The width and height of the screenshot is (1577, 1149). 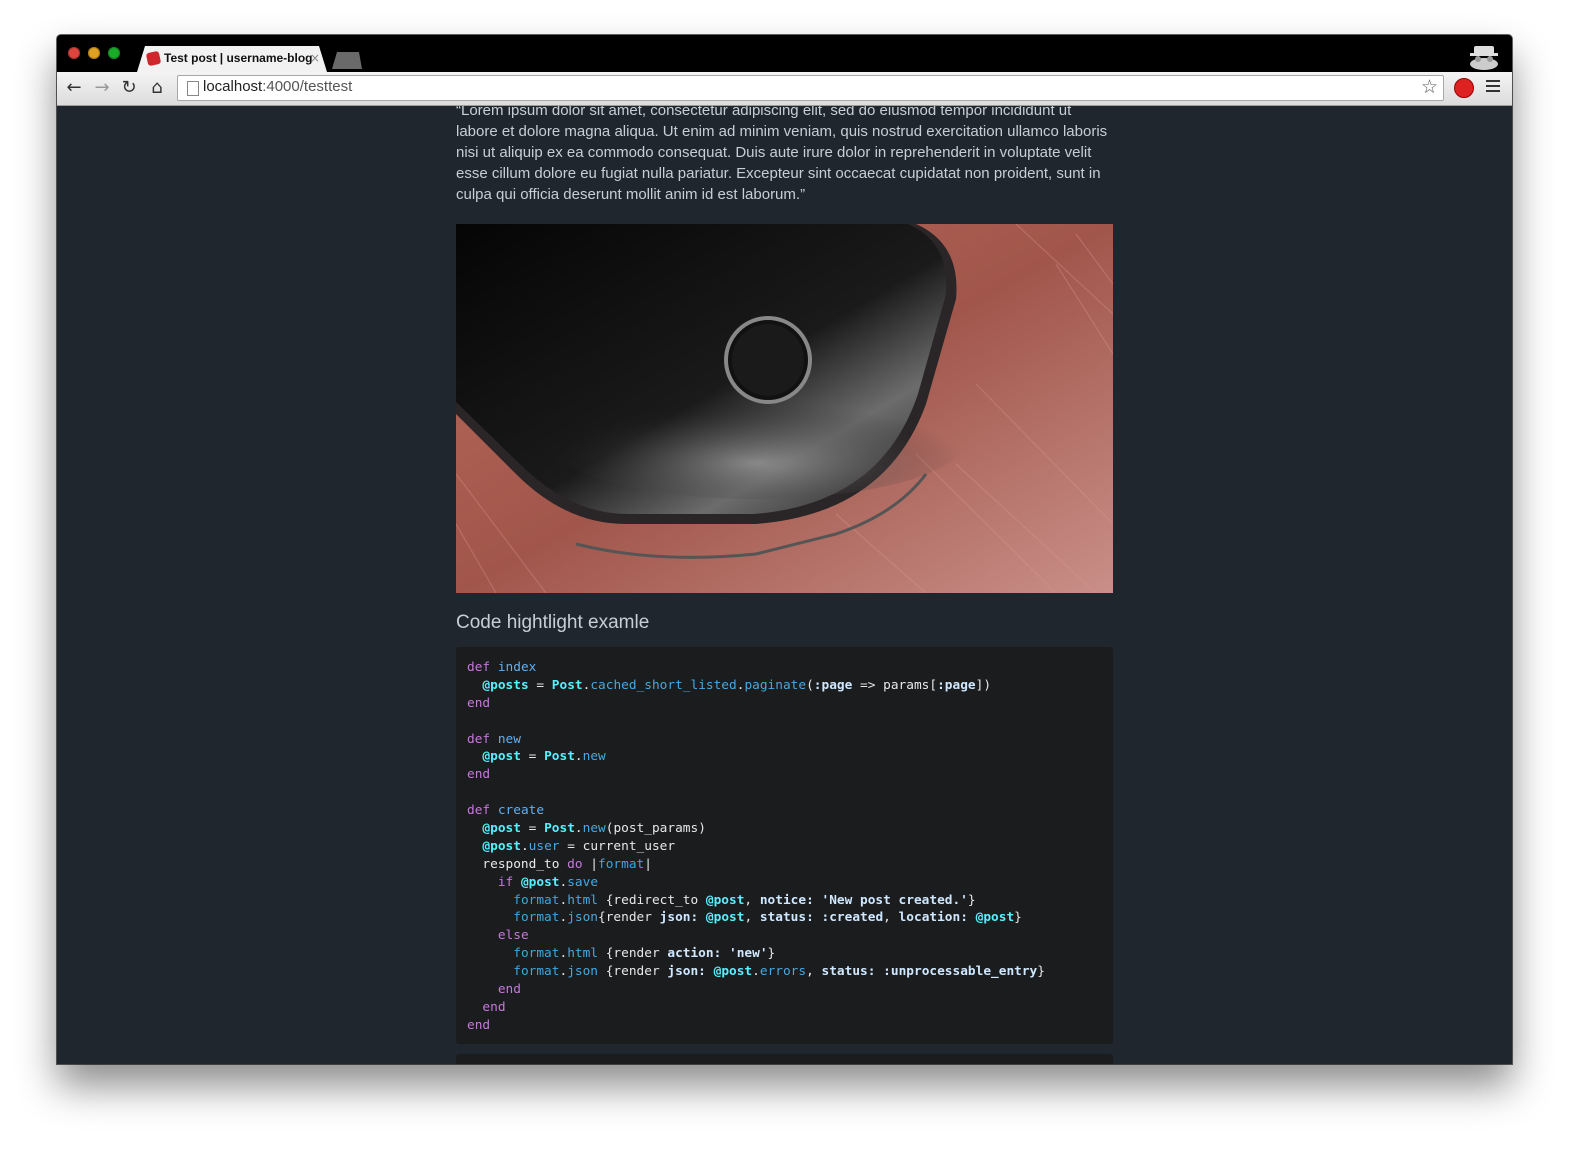 I want to click on code-token: :unprocessable_entry, so click(x=960, y=972).